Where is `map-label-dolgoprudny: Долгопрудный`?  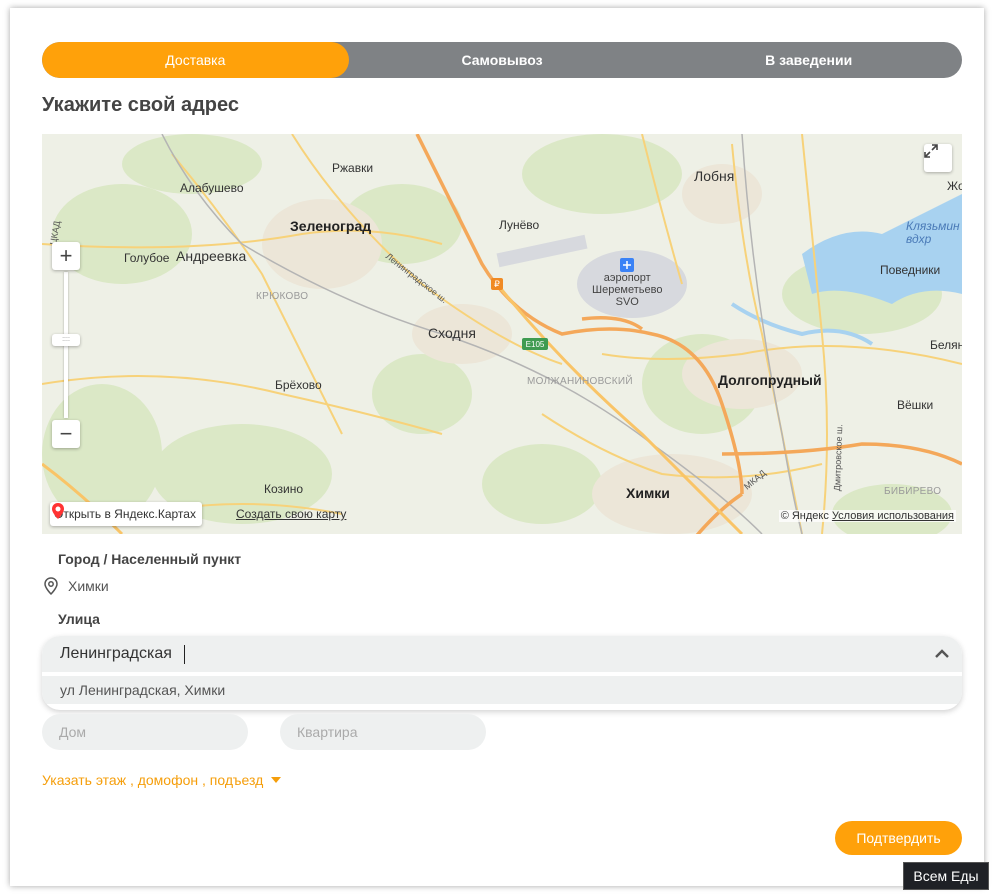
map-label-dolgoprudny: Долгопрудный is located at coordinates (770, 380).